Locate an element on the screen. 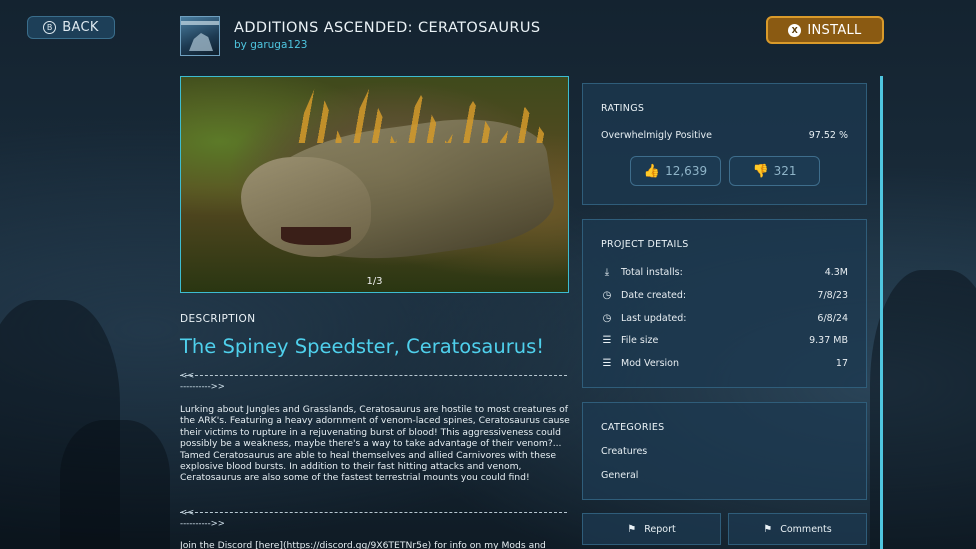  detail-row-total-installs: ⤓ Total installs: 4.3M is located at coordinates (724, 272).